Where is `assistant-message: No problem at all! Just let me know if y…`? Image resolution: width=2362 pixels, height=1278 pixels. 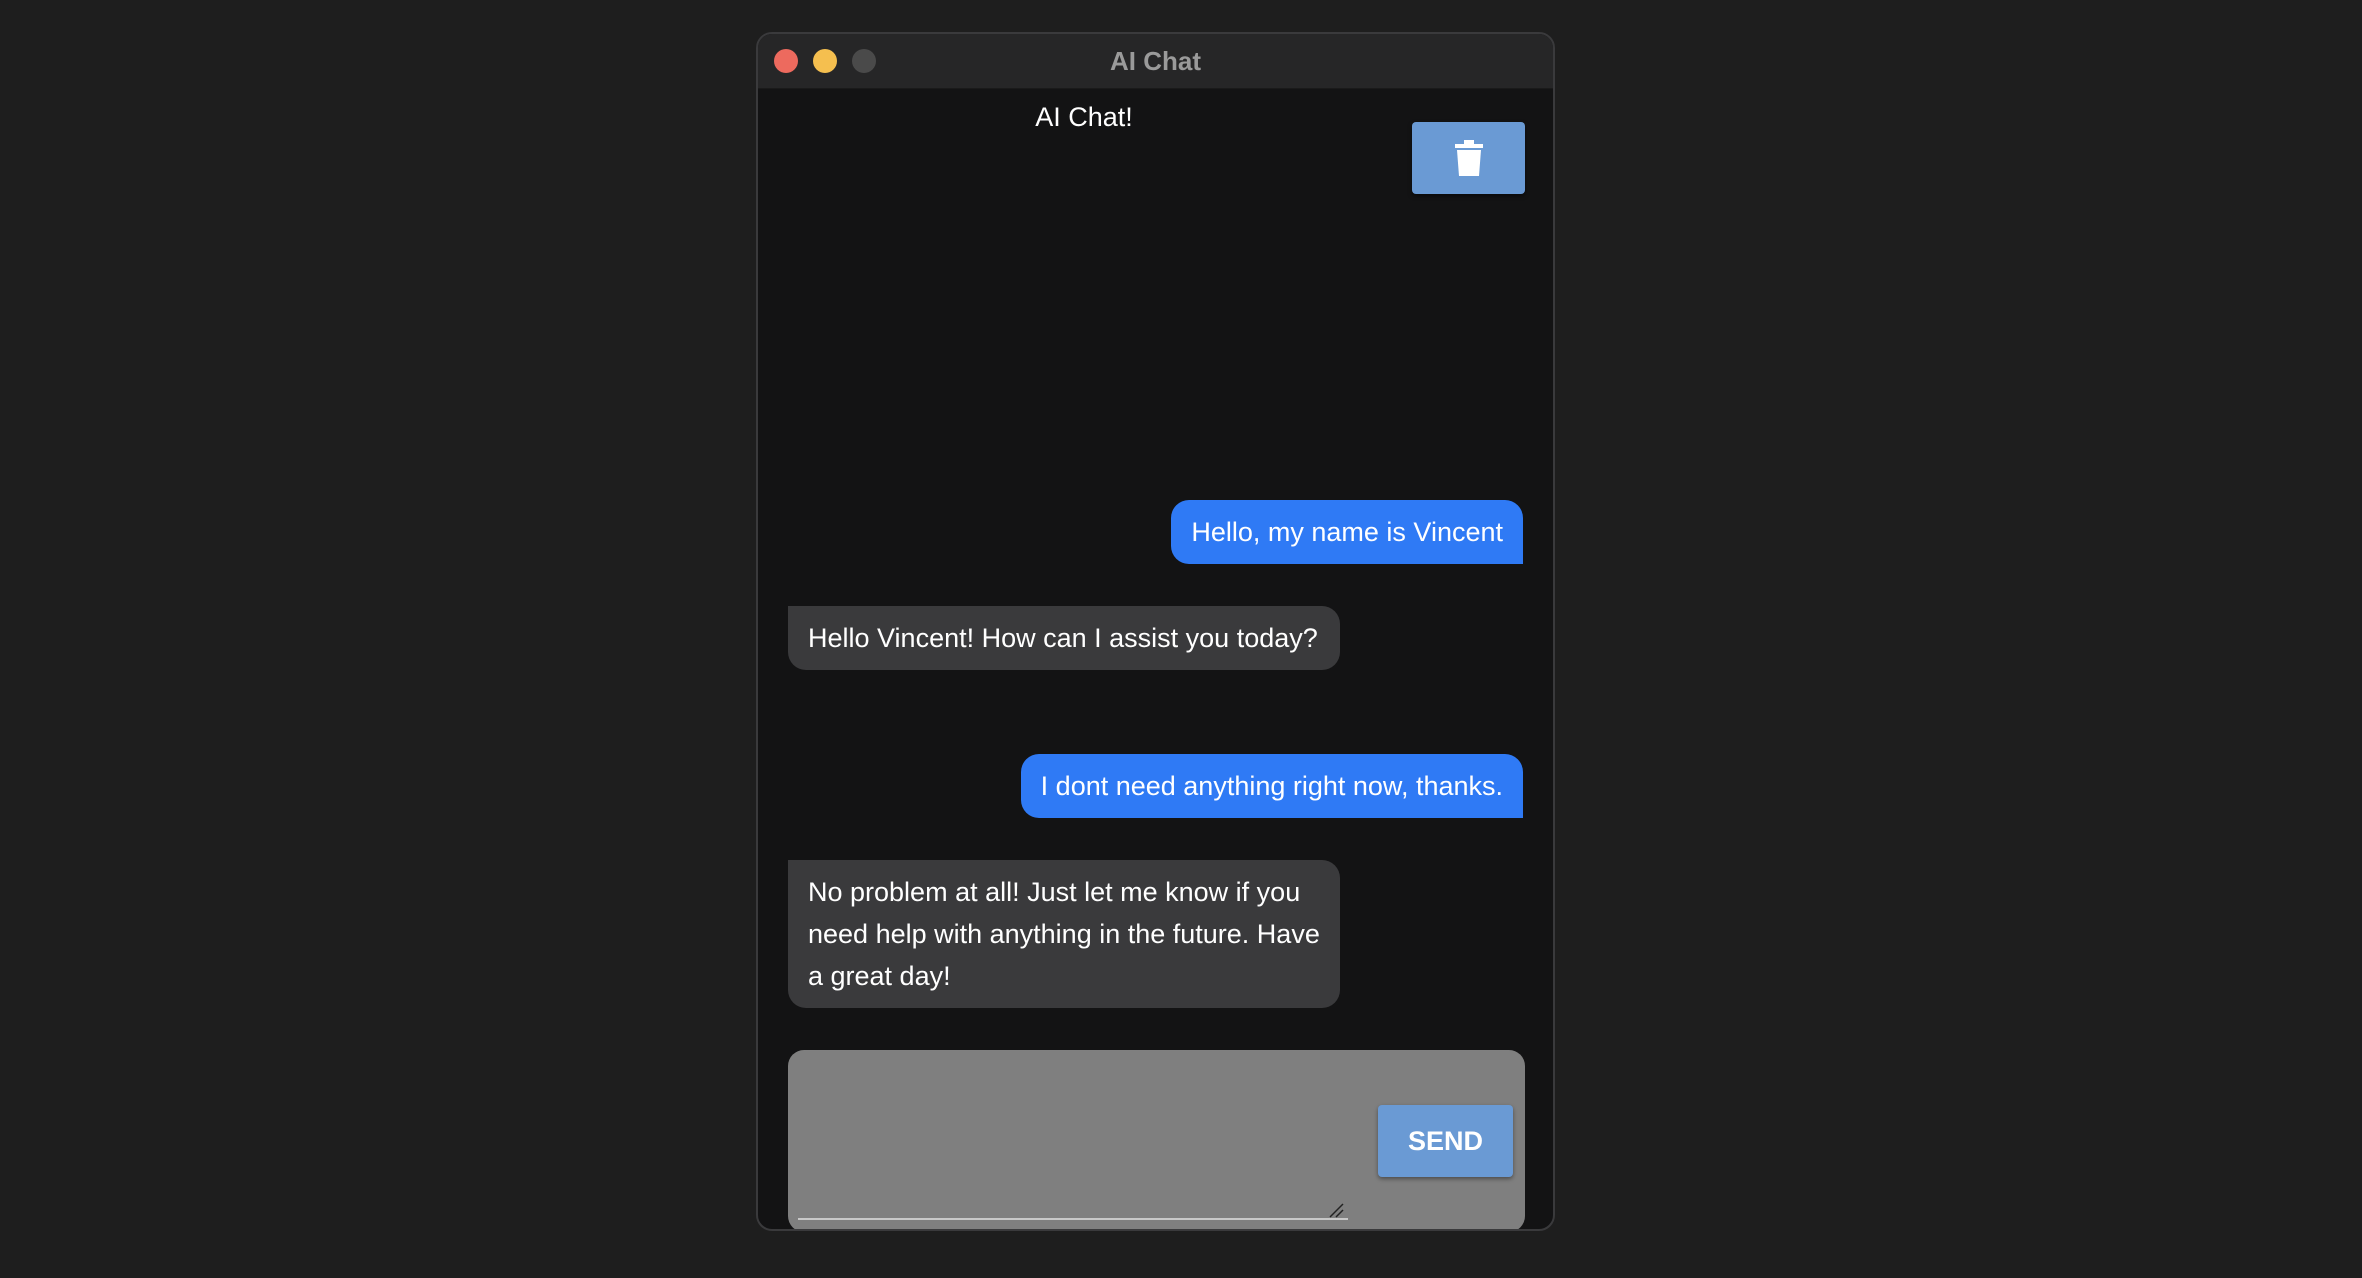
assistant-message: No problem at all! Just let me know if y… is located at coordinates (1064, 934).